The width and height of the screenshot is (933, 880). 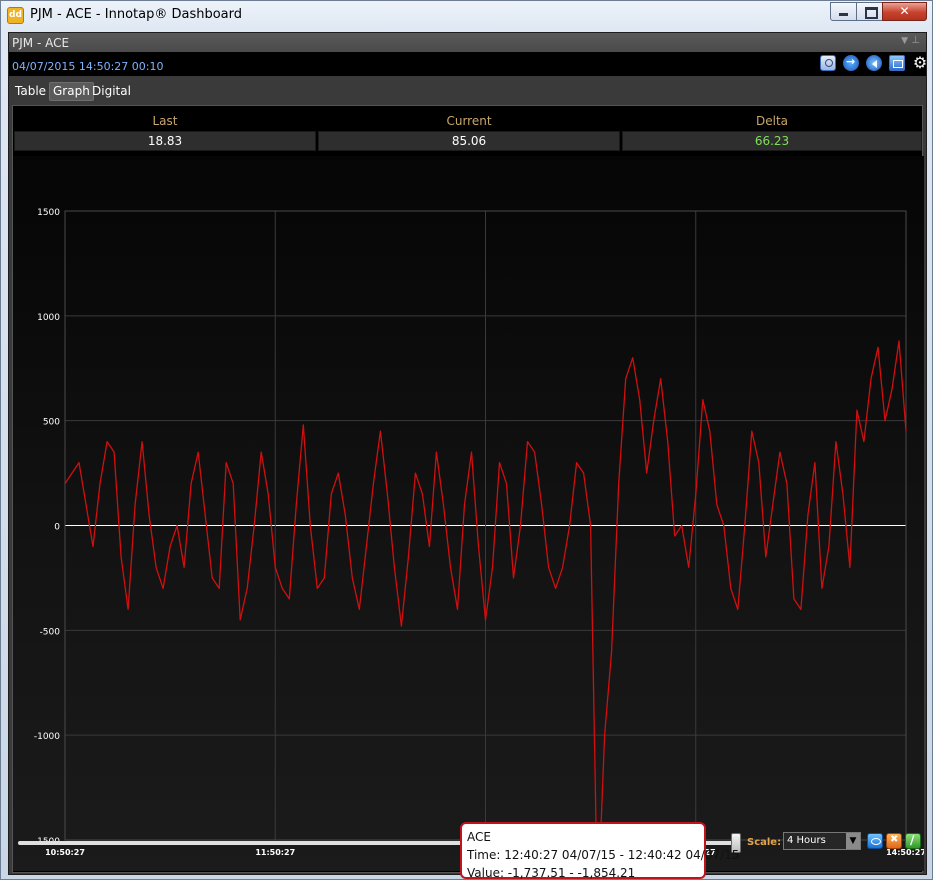 I want to click on panel-title: PJM - ACE, so click(x=41, y=43).